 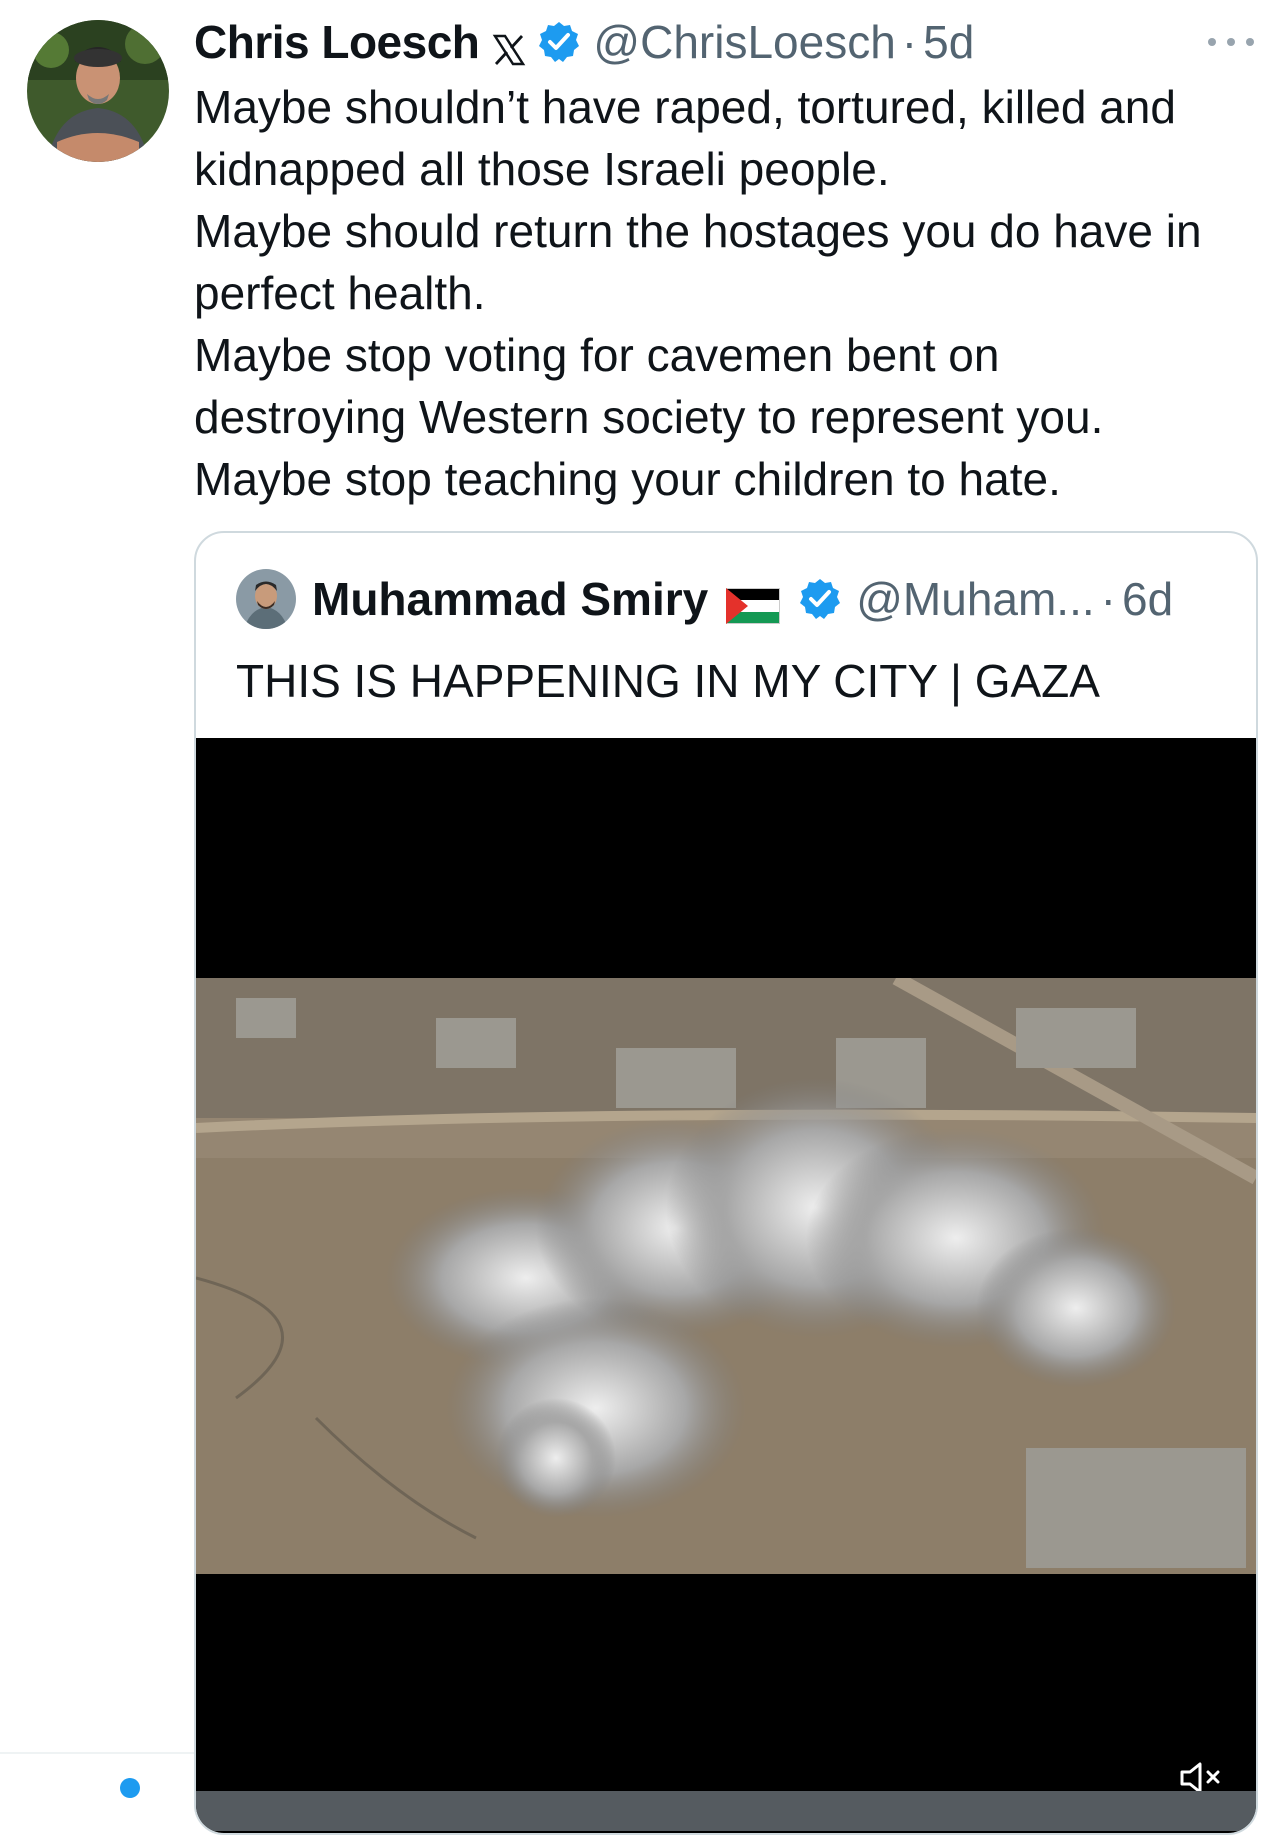 I want to click on more-options-icon, so click(x=1231, y=42).